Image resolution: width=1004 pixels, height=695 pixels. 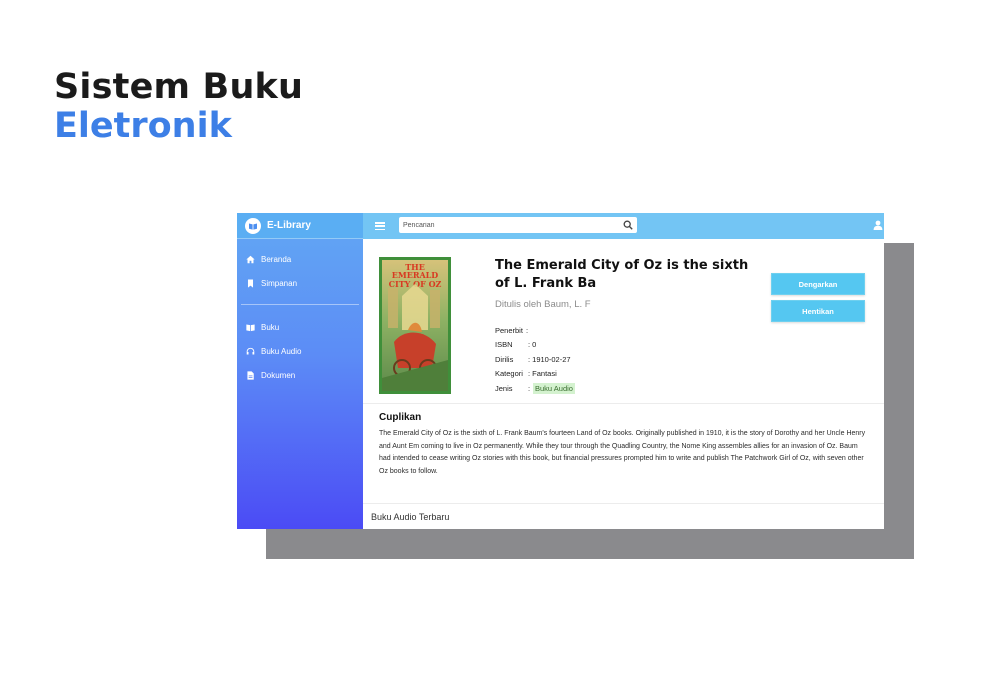 What do you see at coordinates (818, 311) in the screenshot?
I see `stop-button: Hentikan` at bounding box center [818, 311].